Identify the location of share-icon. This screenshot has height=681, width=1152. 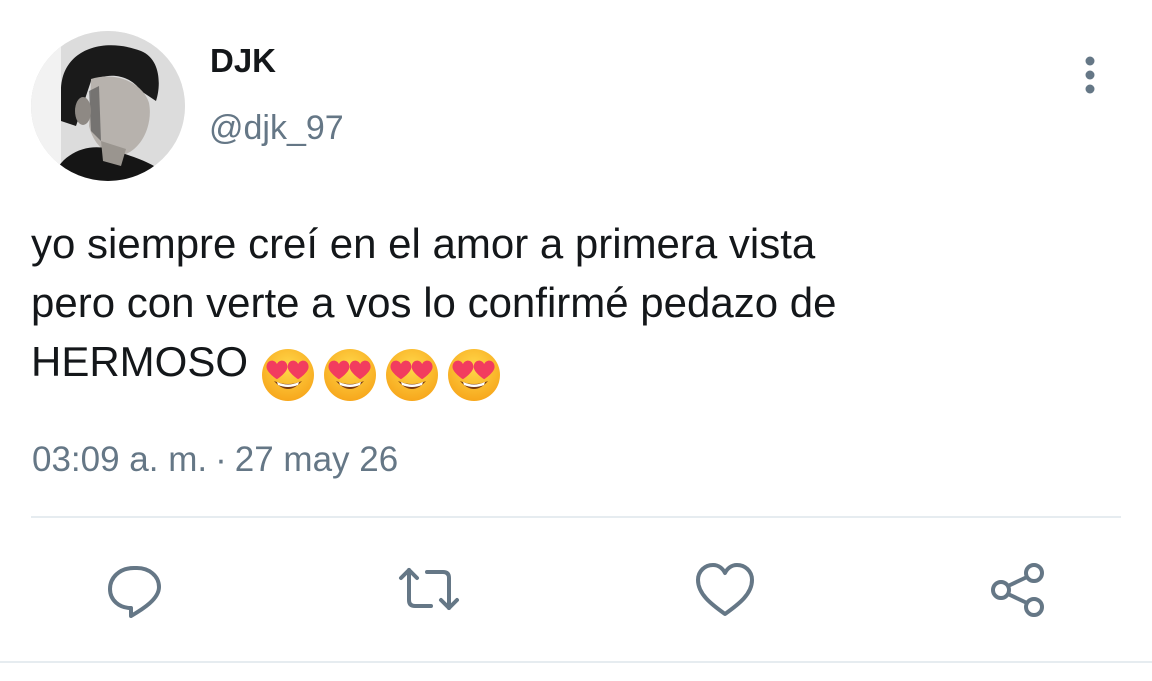
(1017, 590).